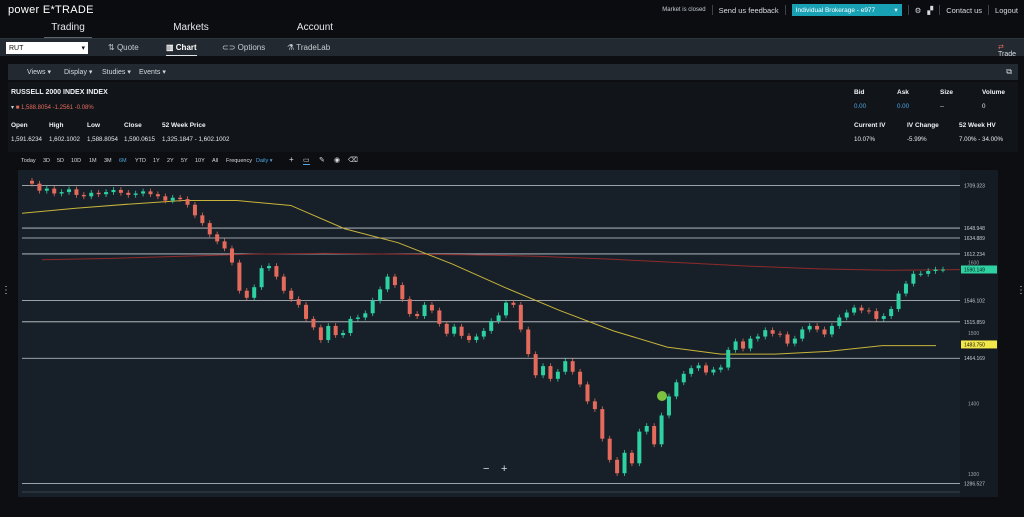  Describe the element at coordinates (6, 290) in the screenshot. I see `left-panel-handle: ⋮` at that location.